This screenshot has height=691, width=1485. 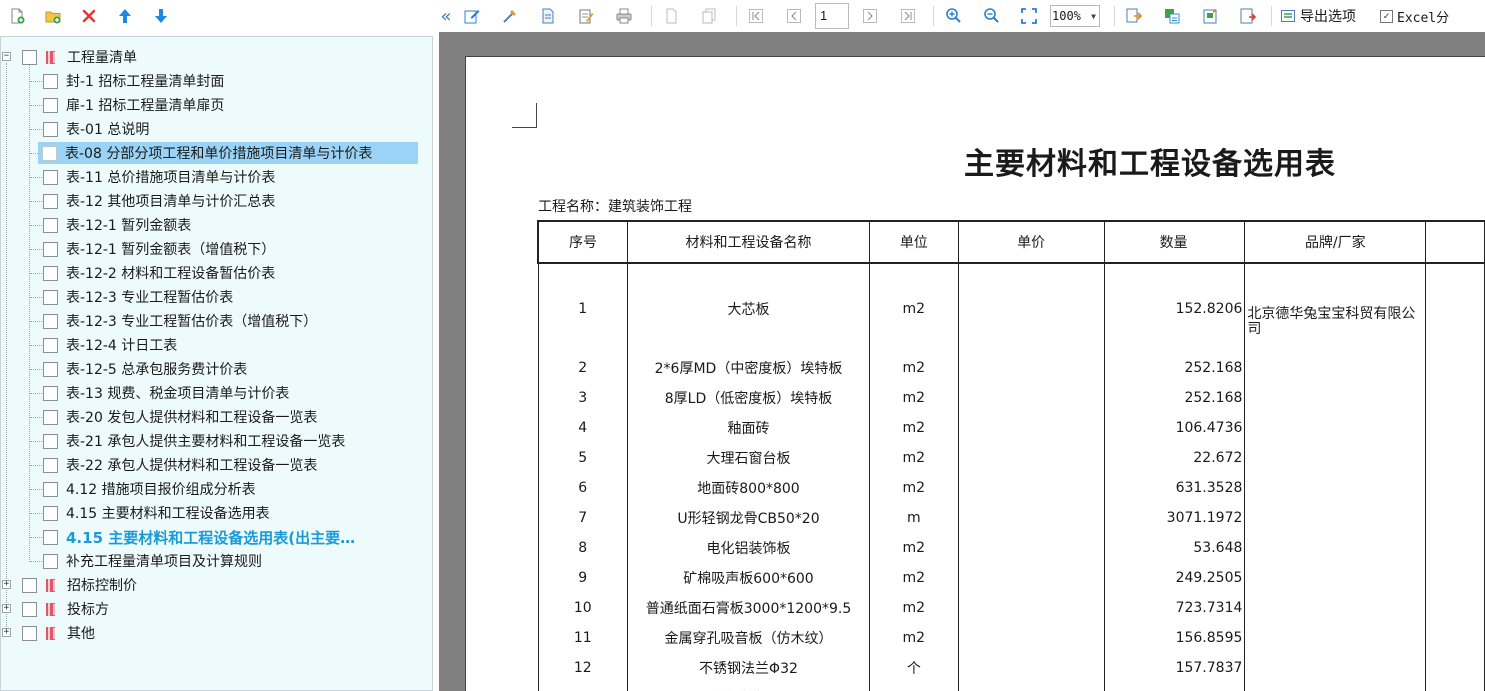 I want to click on page-setup-icon, so click(x=548, y=16).